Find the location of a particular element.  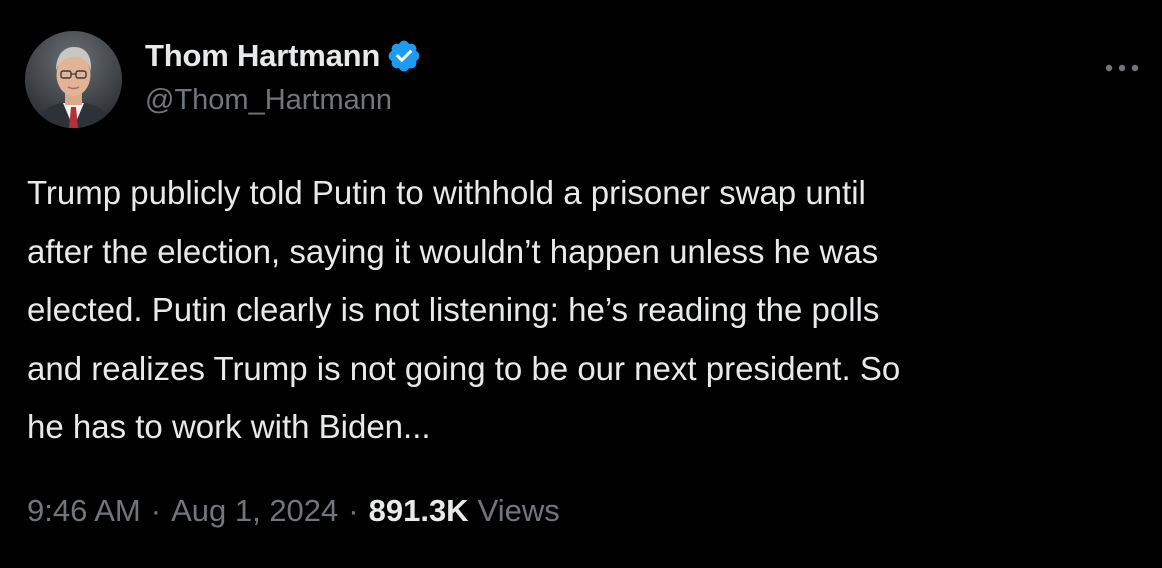

views-count: 891.3K is located at coordinates (419, 511).